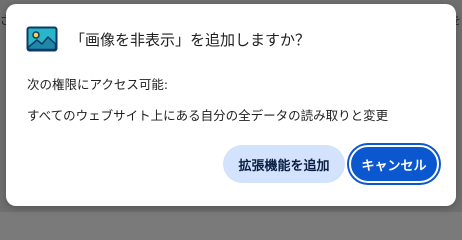  I want to click on dialog-header: 「画像を非表示」を追加しますか？, so click(168, 39).